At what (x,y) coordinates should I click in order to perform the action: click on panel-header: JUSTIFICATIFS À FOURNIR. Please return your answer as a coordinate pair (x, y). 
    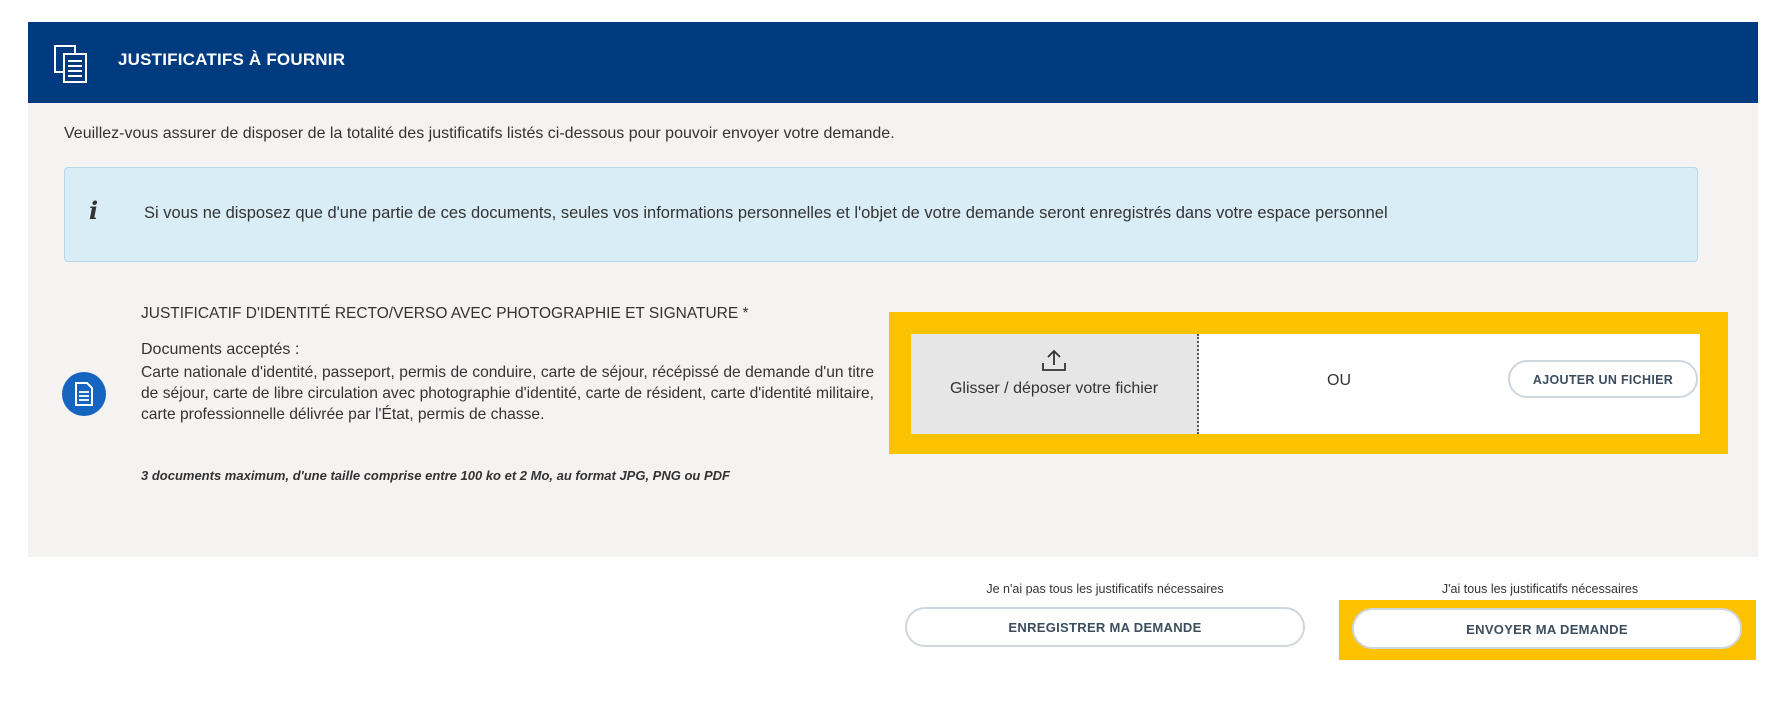
    Looking at the image, I should click on (893, 62).